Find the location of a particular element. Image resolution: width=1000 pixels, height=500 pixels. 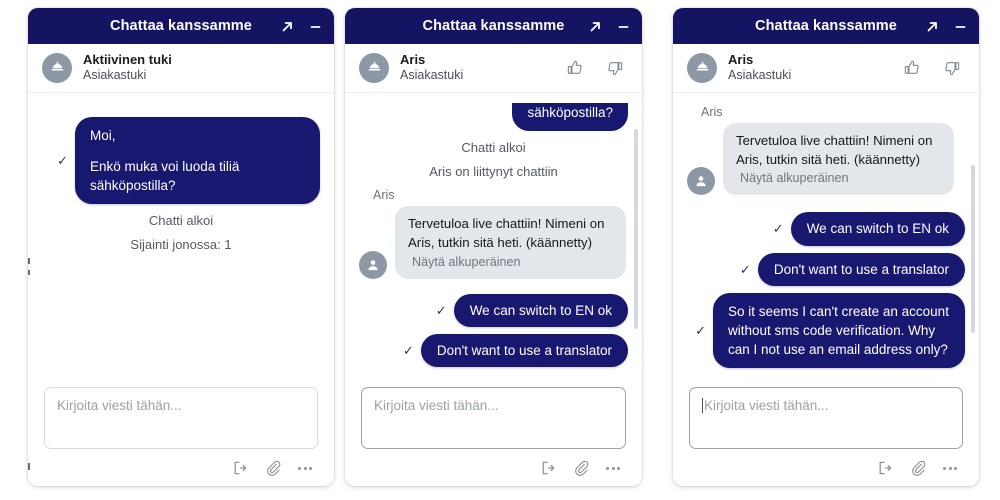

agent-info-bar: Aktiivinen tuki Asiakastuki is located at coordinates (181, 68).